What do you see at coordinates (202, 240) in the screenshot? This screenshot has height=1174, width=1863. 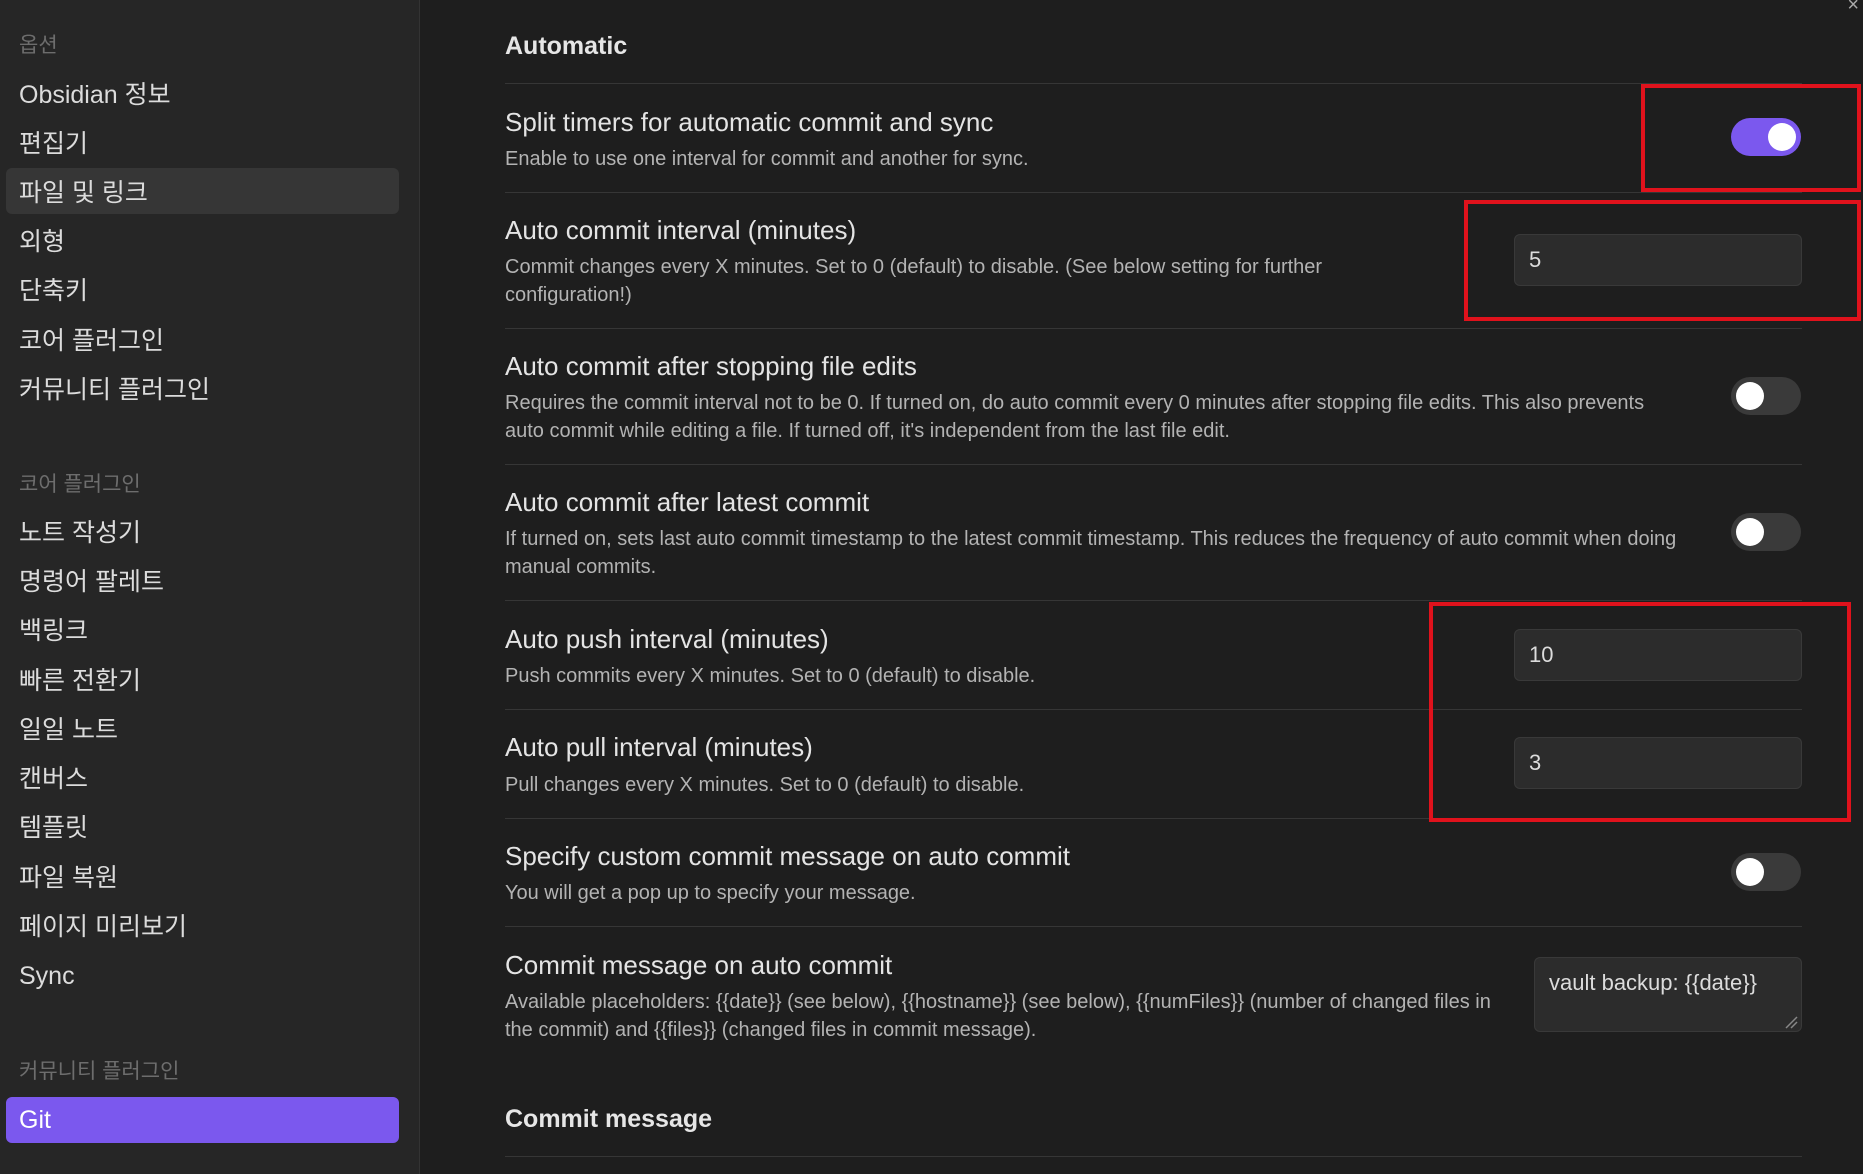 I see `nav-item-appearance: 외형` at bounding box center [202, 240].